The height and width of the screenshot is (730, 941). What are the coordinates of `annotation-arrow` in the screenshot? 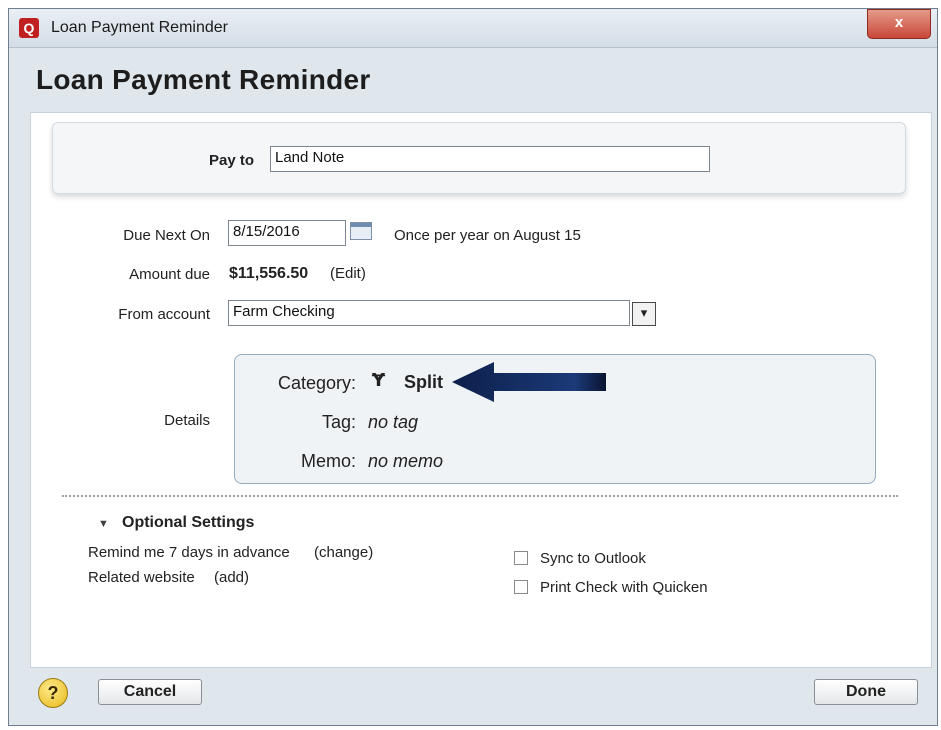 It's located at (529, 382).